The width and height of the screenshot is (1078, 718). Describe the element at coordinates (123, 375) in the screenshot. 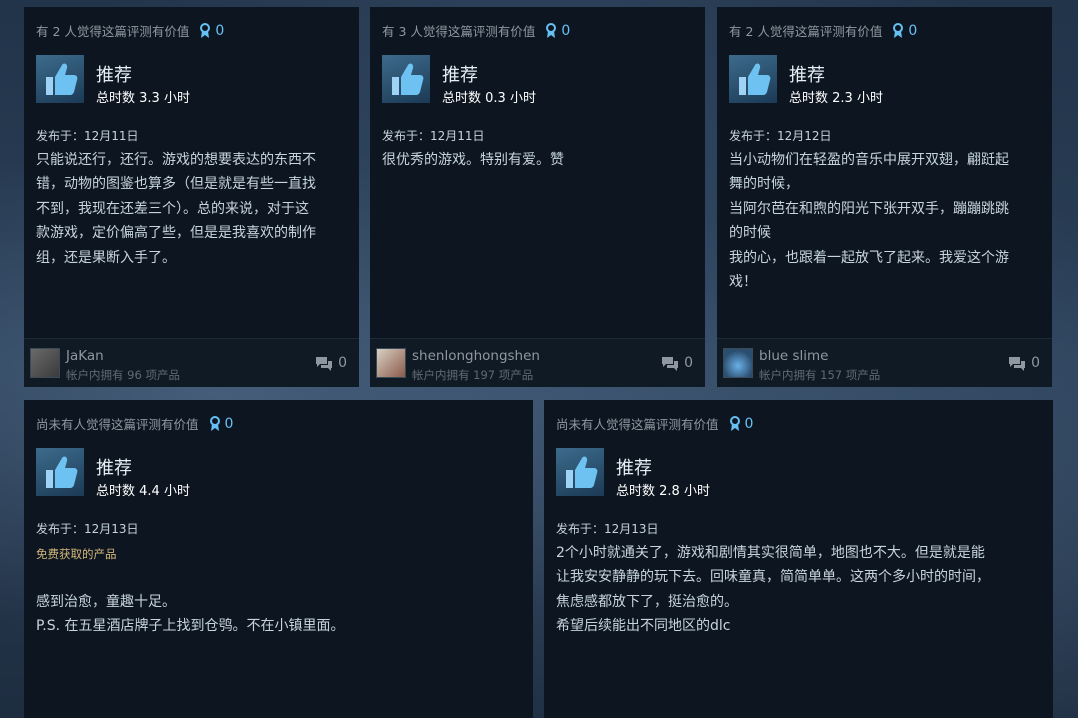

I see `owned-products: 帐户内拥有 96 项产品` at that location.